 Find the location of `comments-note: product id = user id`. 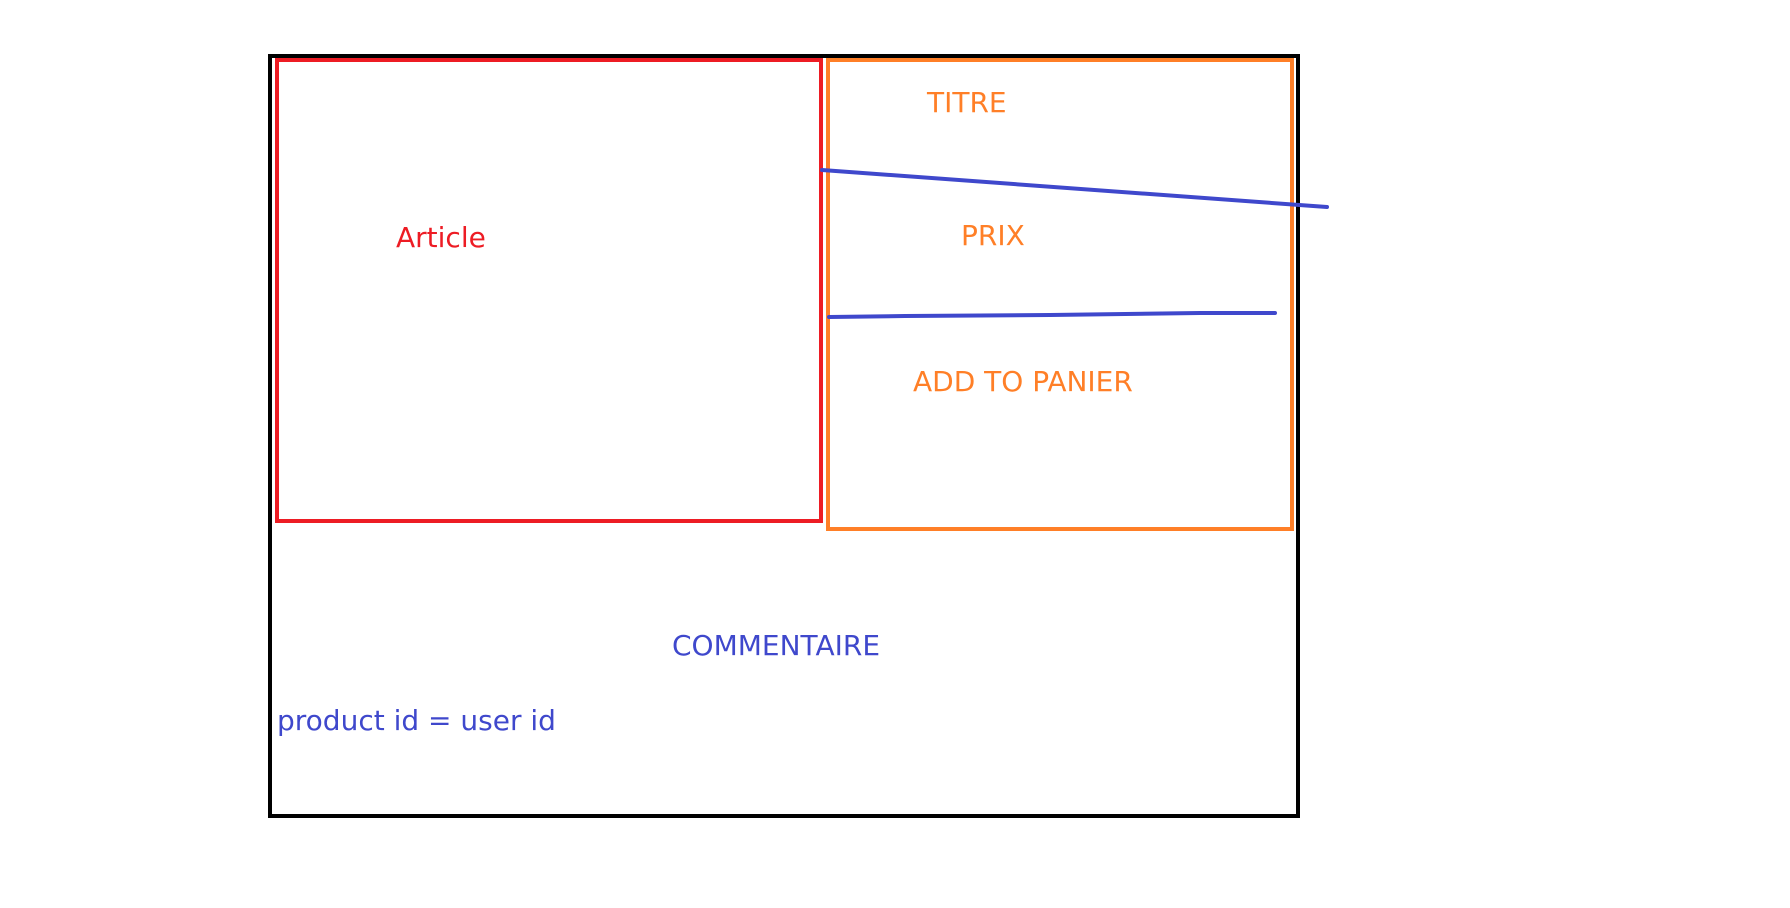

comments-note: product id = user id is located at coordinates (416, 720).